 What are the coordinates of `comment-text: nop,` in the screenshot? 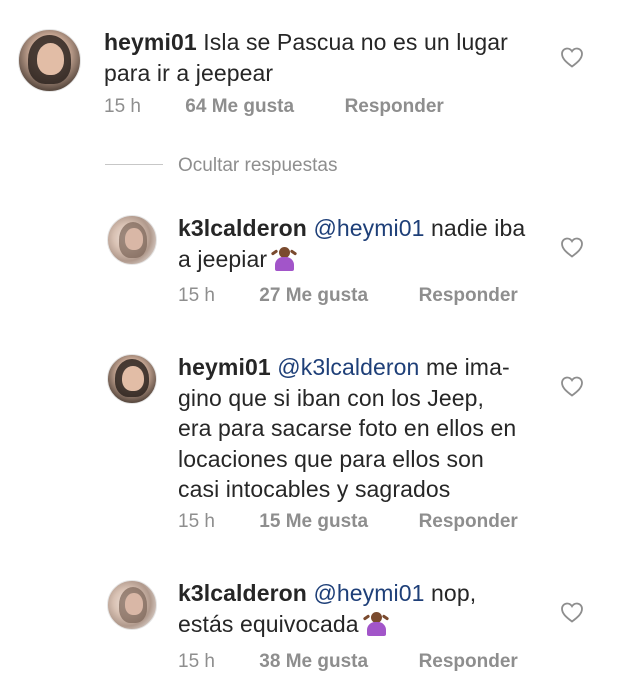 It's located at (454, 593).